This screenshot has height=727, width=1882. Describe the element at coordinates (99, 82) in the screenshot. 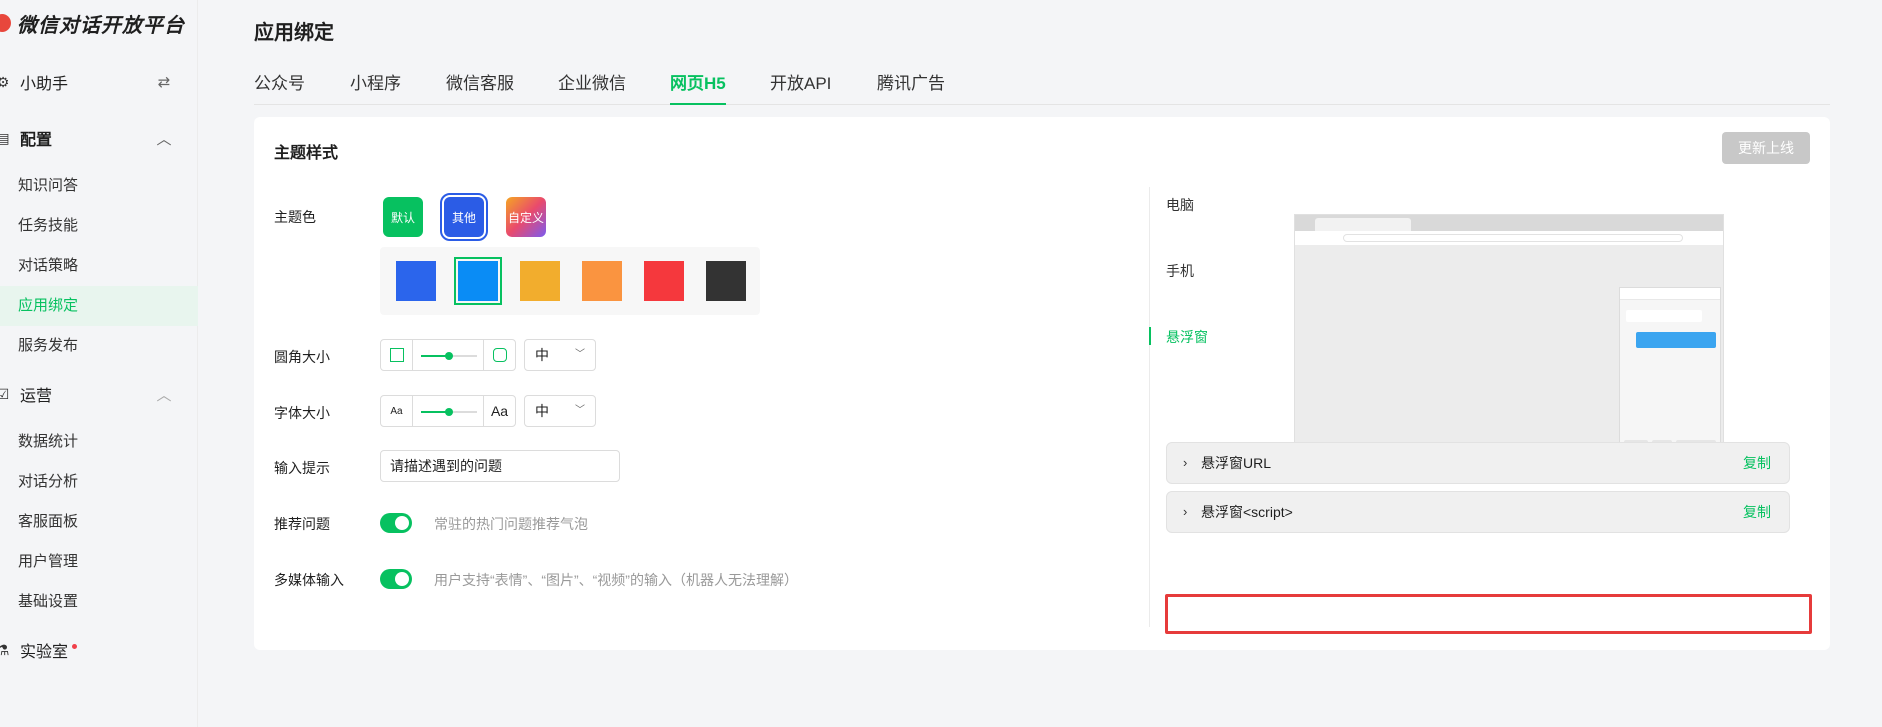

I see `sidebar-assistant: ⚙ 小助手 ⇄` at that location.